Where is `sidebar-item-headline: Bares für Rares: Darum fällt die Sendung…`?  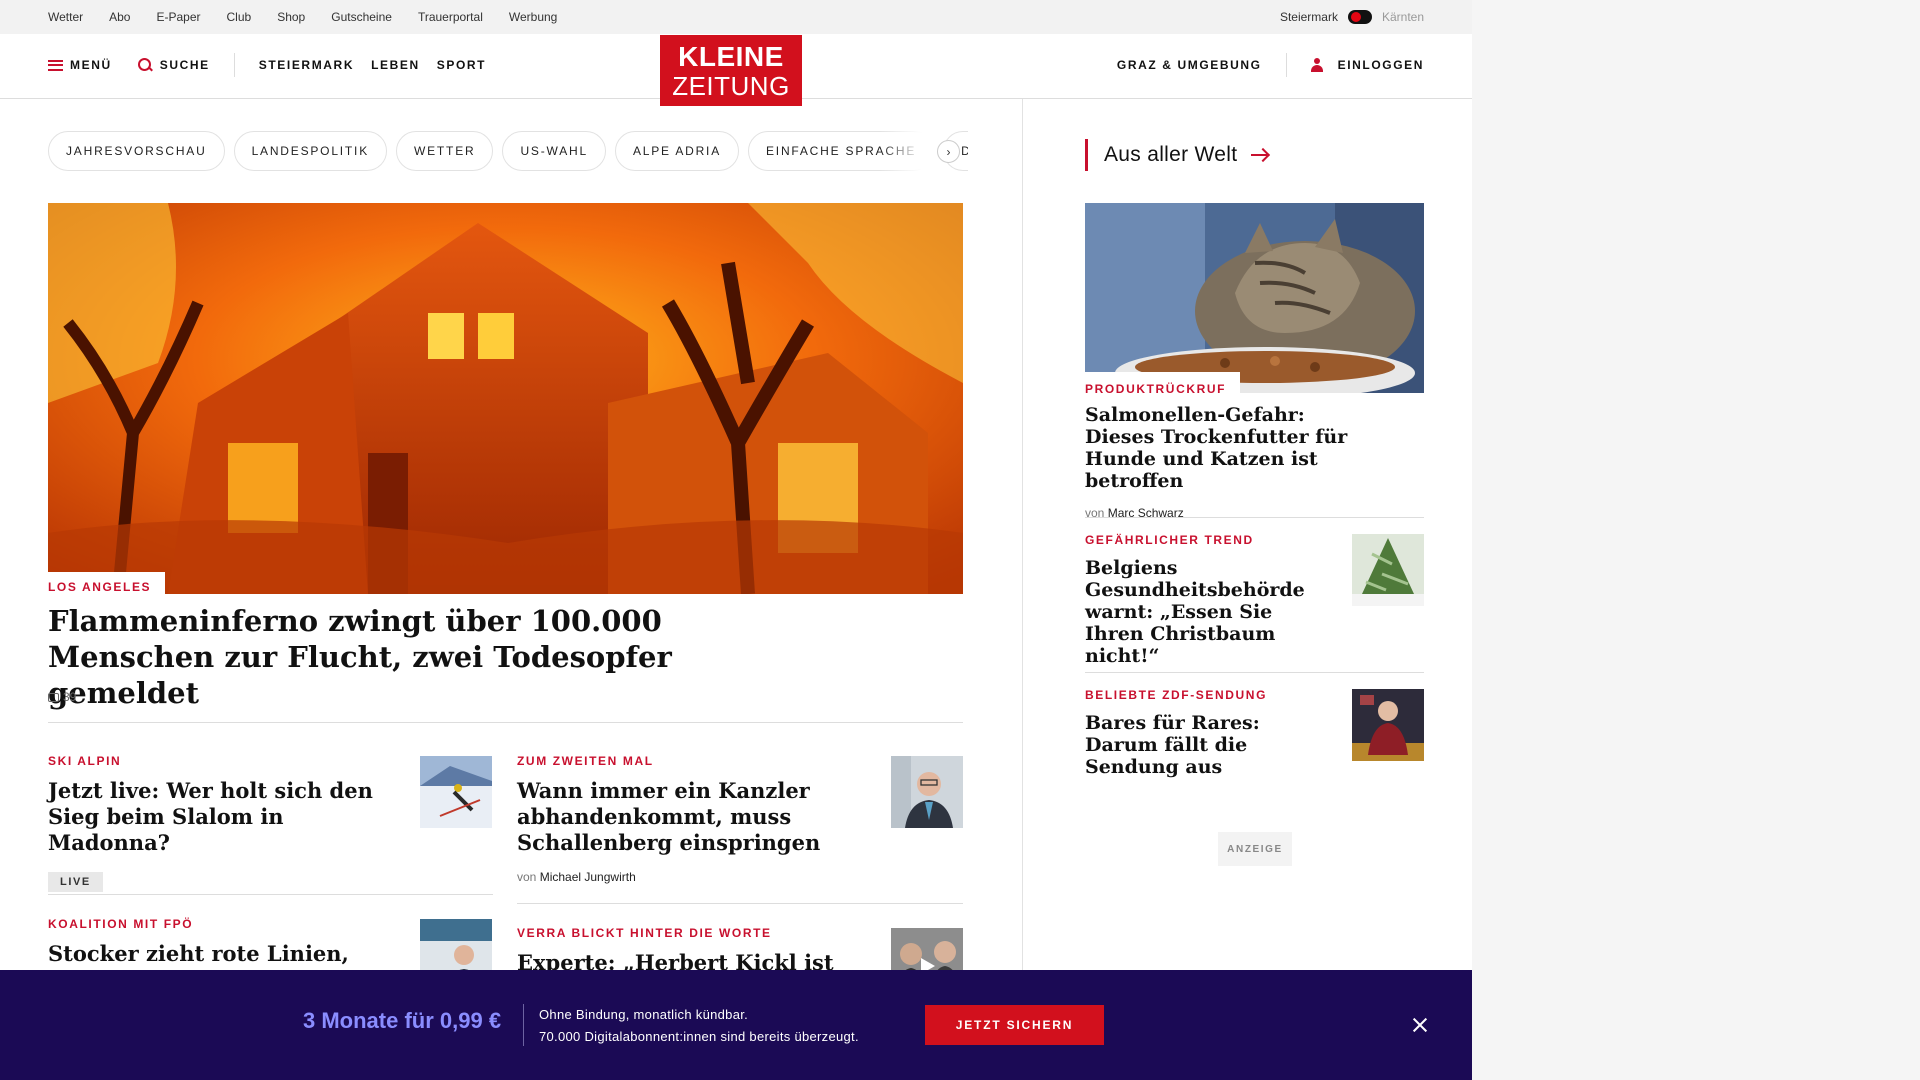
sidebar-item-headline: Bares für Rares: Darum fällt die Sendung… is located at coordinates (1172, 745).